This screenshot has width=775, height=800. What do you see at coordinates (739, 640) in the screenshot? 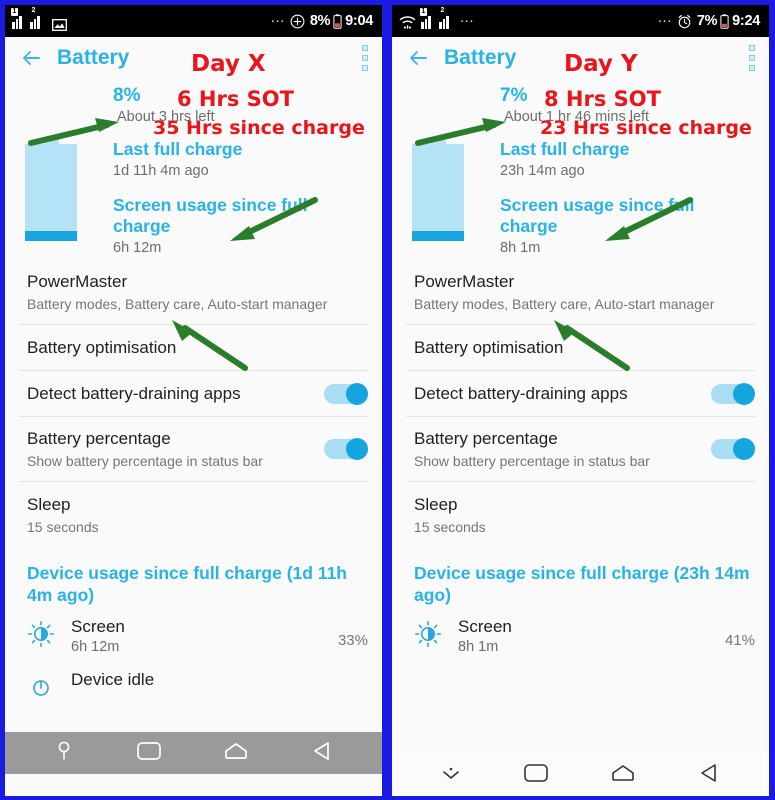
I see `usage-percent: 41%` at bounding box center [739, 640].